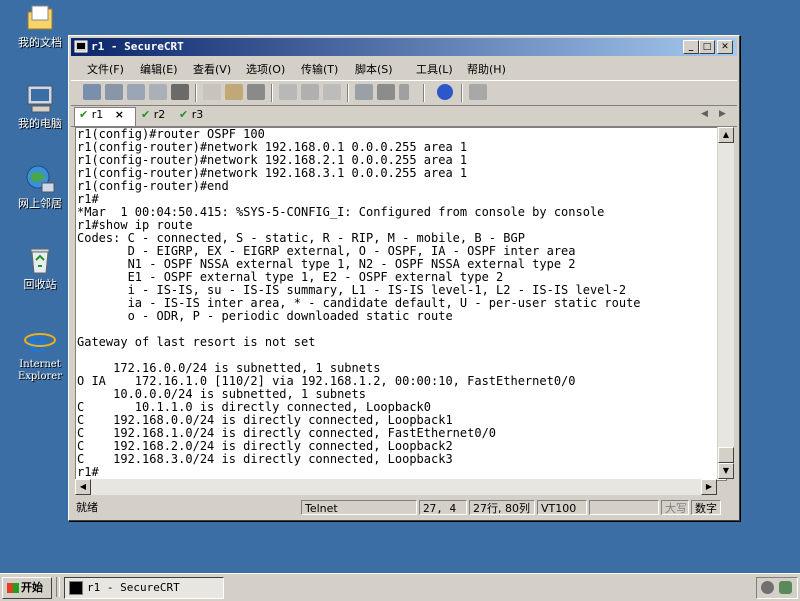  I want to click on toolbar, so click(404, 93).